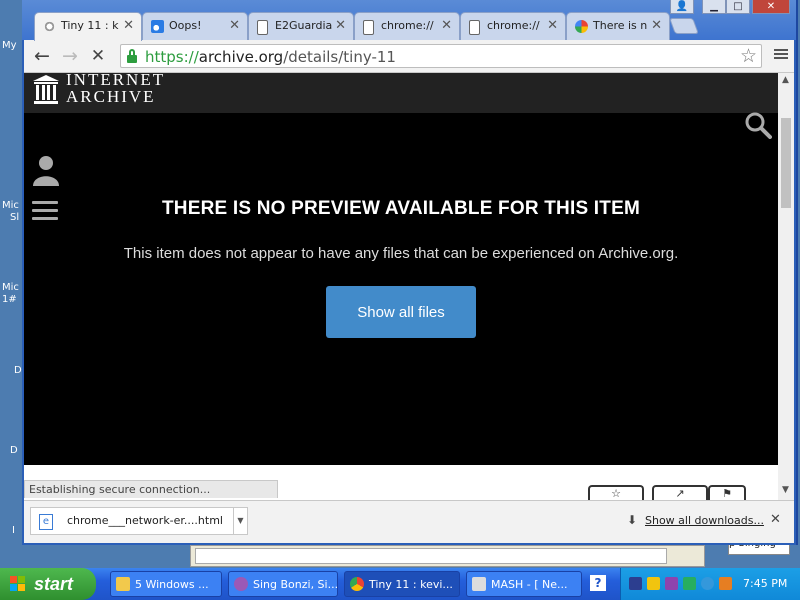 This screenshot has width=800, height=600. I want to click on search-icon, so click(758, 125).